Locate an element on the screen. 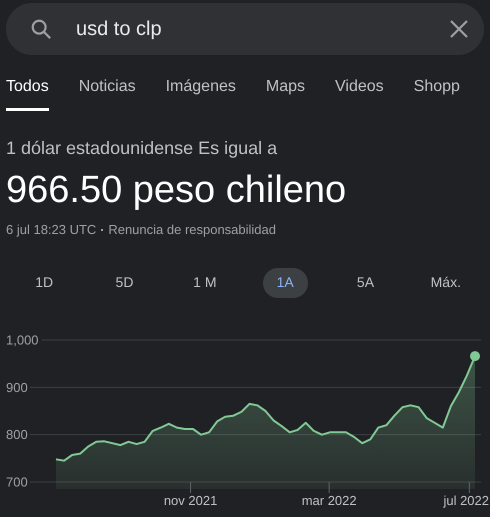  conversion-result: 966.50 peso chileno is located at coordinates (177, 190).